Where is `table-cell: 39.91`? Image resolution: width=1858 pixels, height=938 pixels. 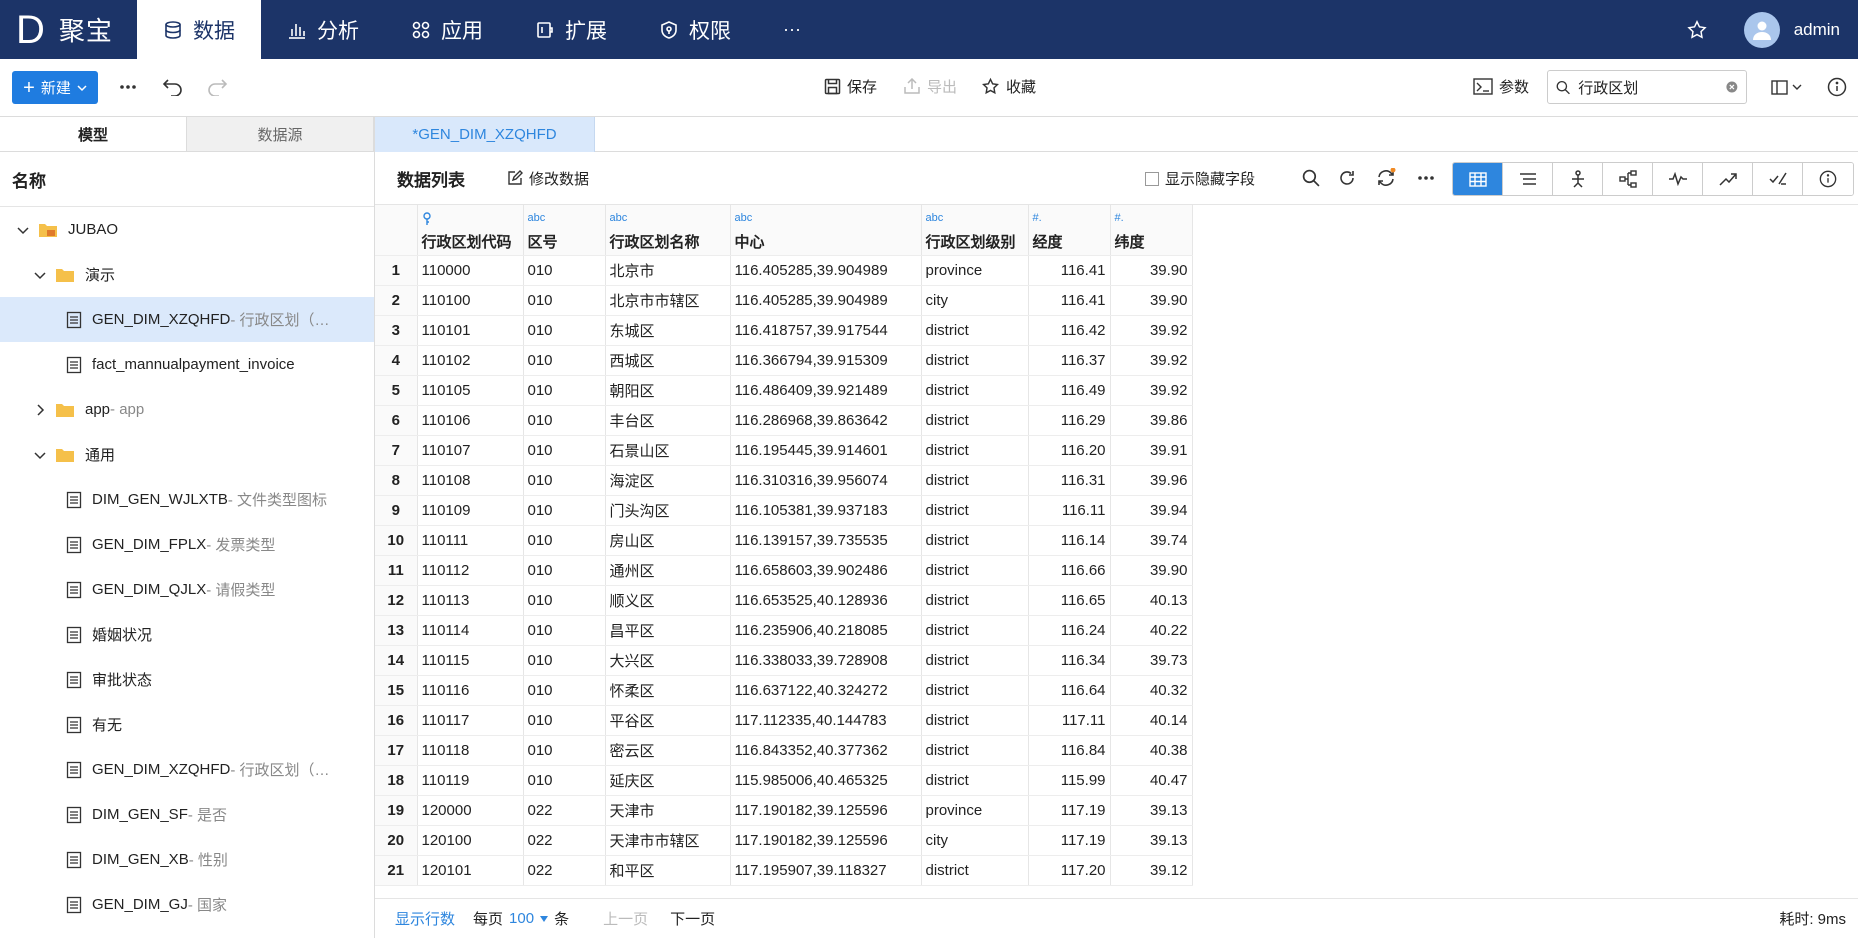 table-cell: 39.91 is located at coordinates (1151, 450).